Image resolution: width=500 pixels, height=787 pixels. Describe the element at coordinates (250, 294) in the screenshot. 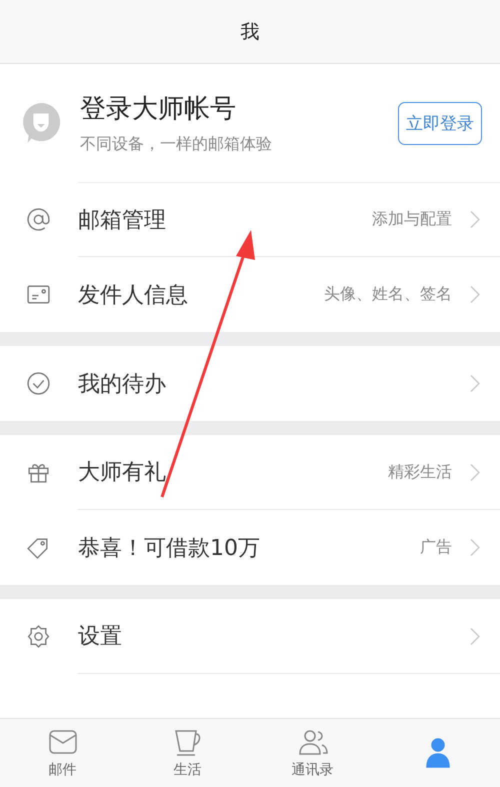

I see `menu-item: 发件人信息 头像、姓名、签名` at that location.